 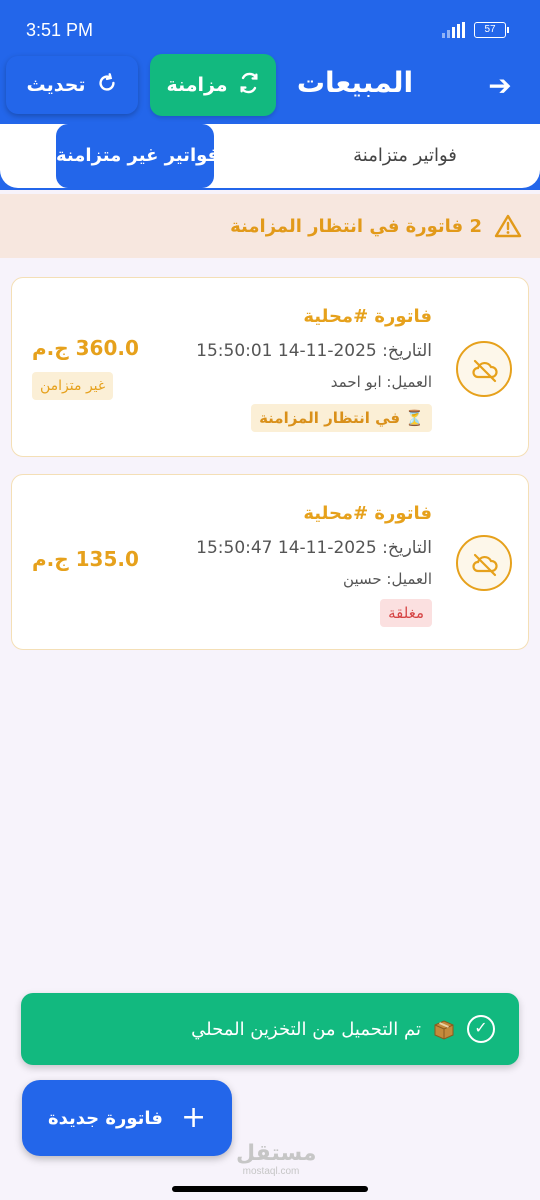 What do you see at coordinates (249, 85) in the screenshot?
I see `sync-icon` at bounding box center [249, 85].